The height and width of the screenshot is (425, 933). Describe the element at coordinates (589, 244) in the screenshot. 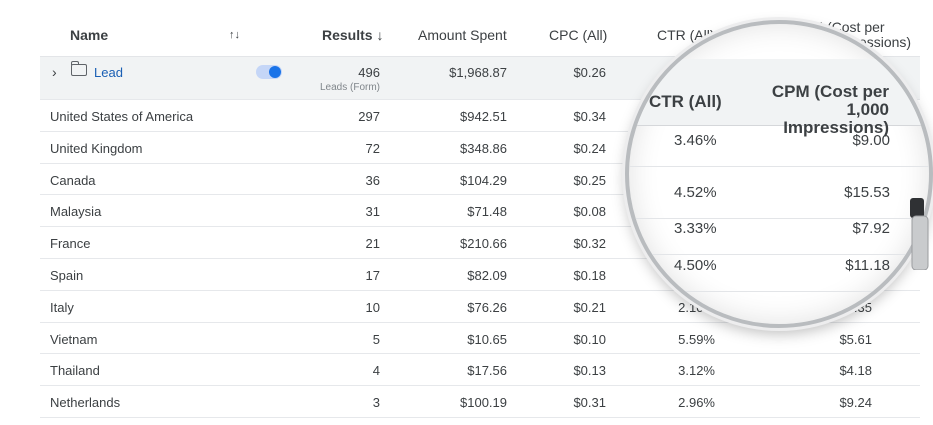

I see `cpc-value: $0.32` at that location.